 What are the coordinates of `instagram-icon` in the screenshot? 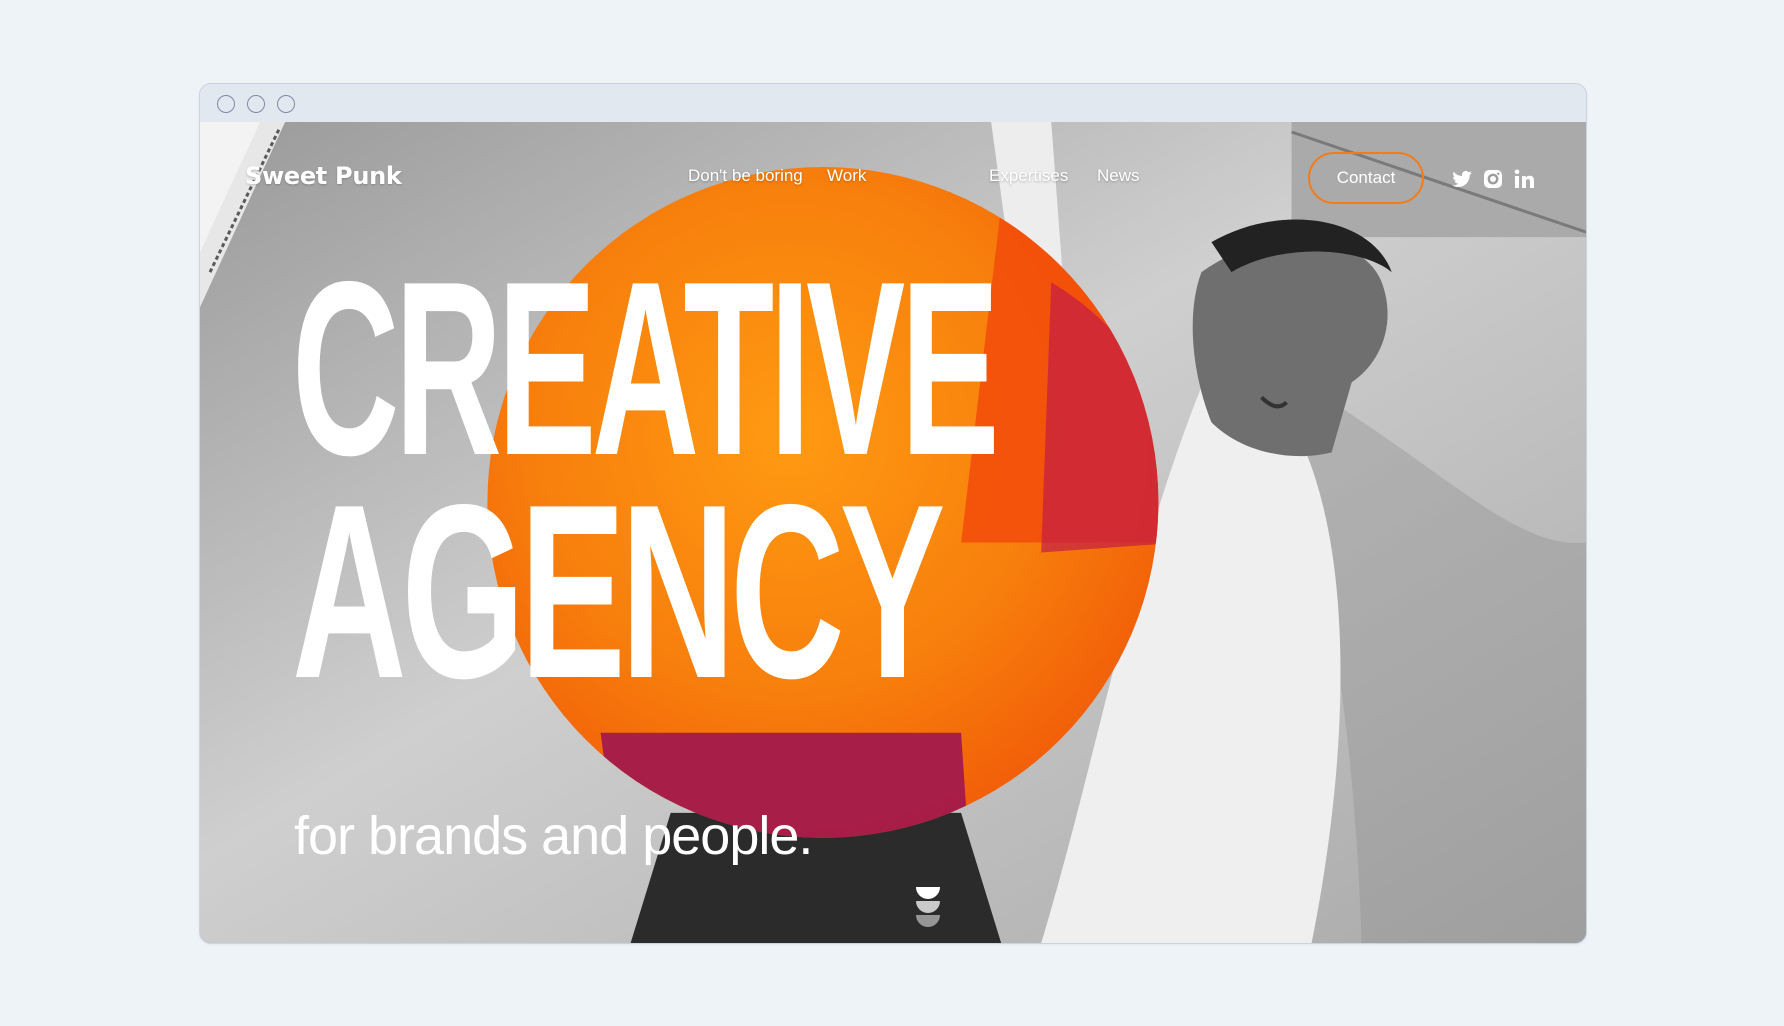 It's located at (1493, 179).